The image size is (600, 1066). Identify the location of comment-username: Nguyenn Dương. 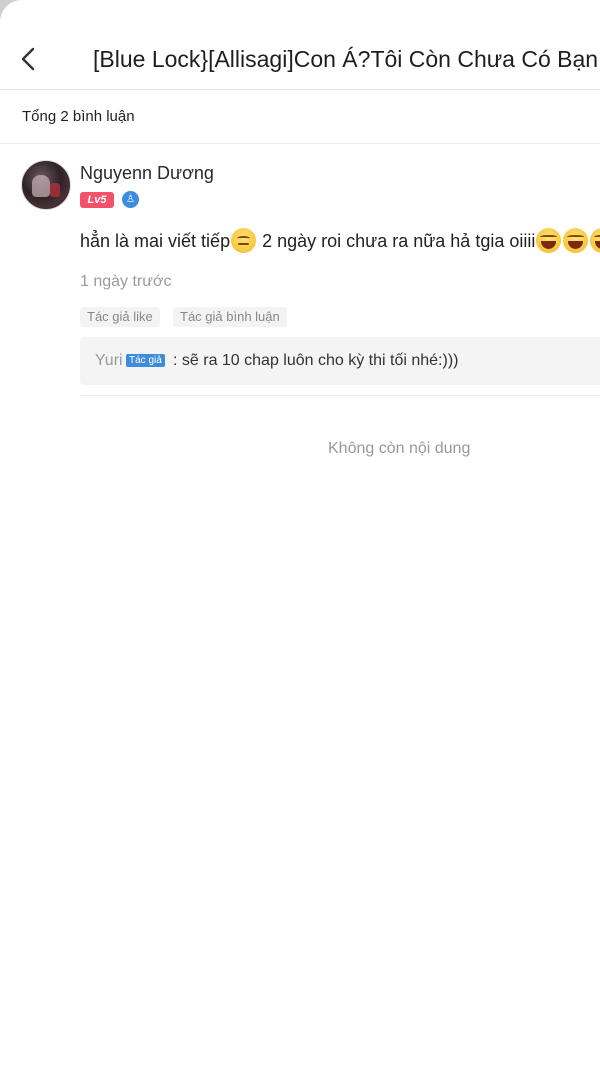
(147, 173).